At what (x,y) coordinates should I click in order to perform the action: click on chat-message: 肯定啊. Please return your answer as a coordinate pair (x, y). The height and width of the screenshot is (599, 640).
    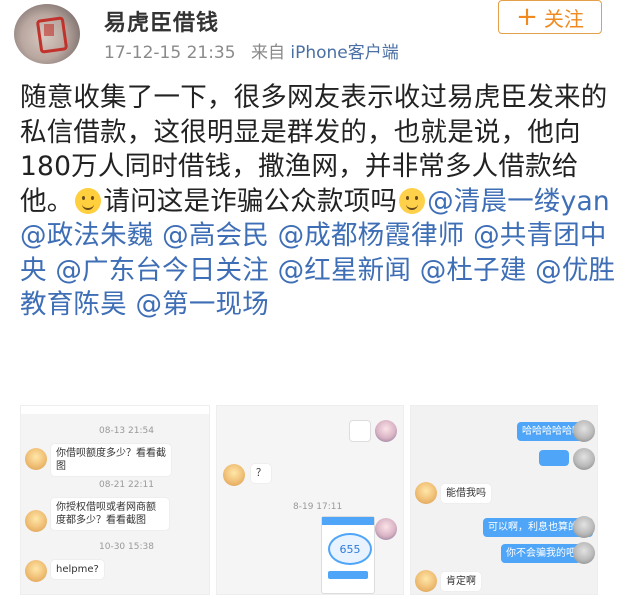
    Looking at the image, I should click on (461, 581).